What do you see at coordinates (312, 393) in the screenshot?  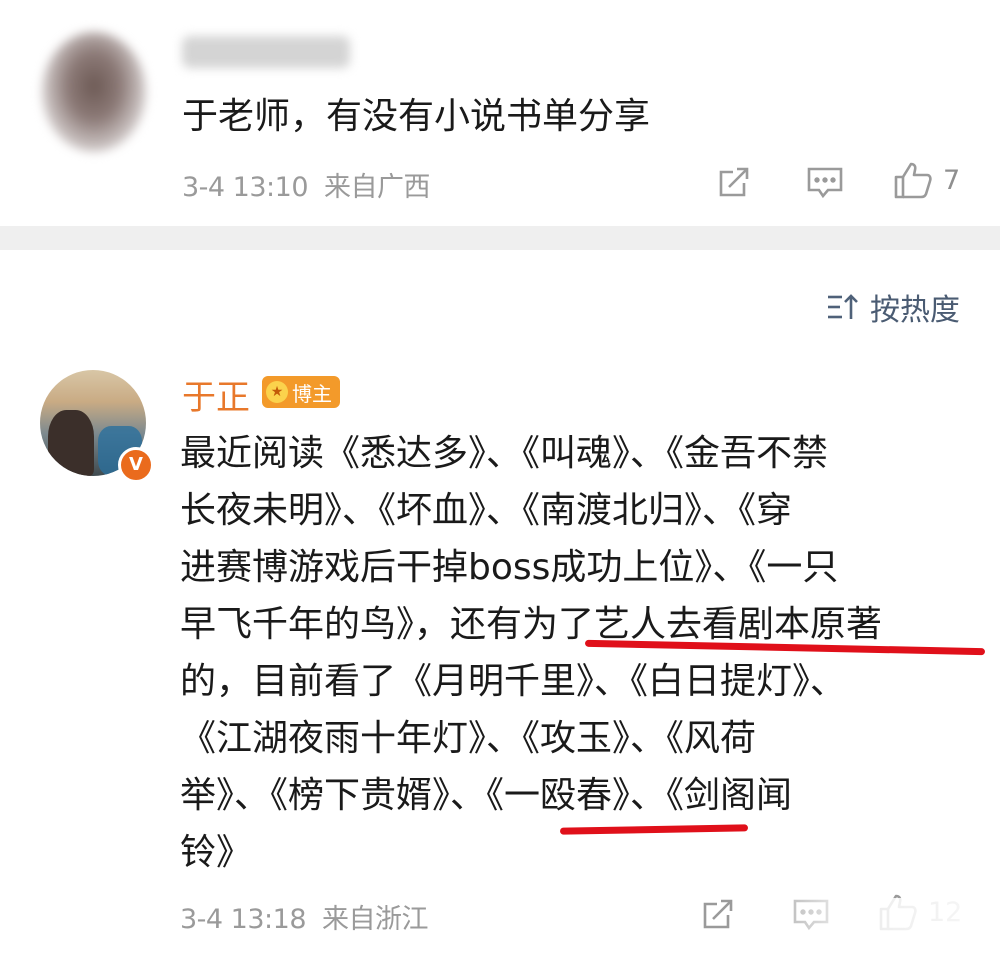 I see `blogger-badge-label: 博主` at bounding box center [312, 393].